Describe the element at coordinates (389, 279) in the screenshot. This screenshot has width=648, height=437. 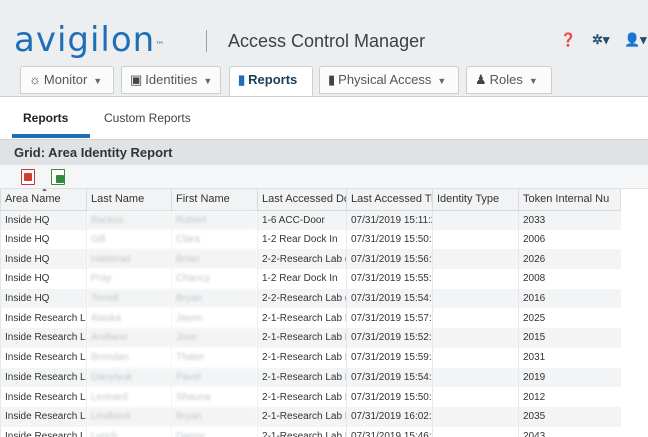
I see `cell-last-accessed-time: 07/31/2019 15:55:1` at that location.